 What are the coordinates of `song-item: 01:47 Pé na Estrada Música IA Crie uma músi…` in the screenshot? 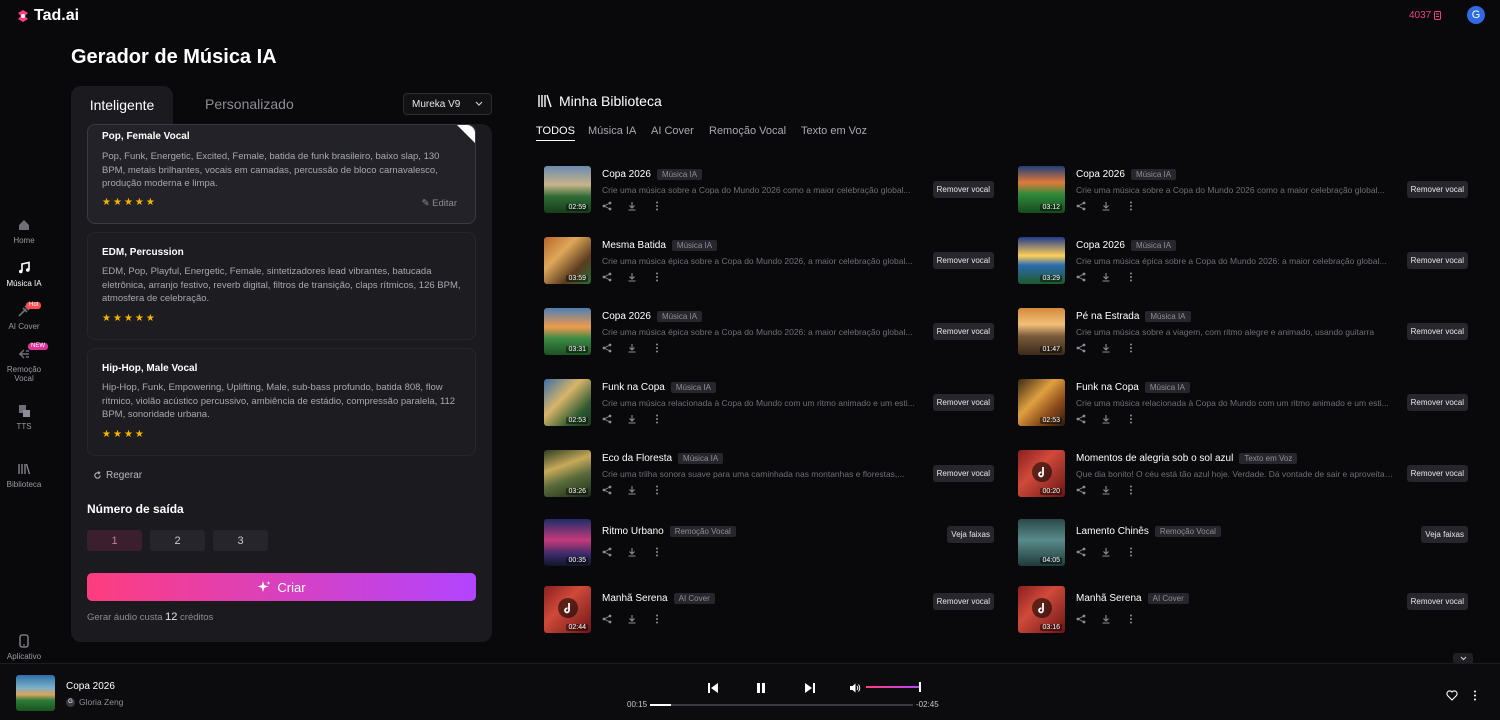 It's located at (1243, 333).